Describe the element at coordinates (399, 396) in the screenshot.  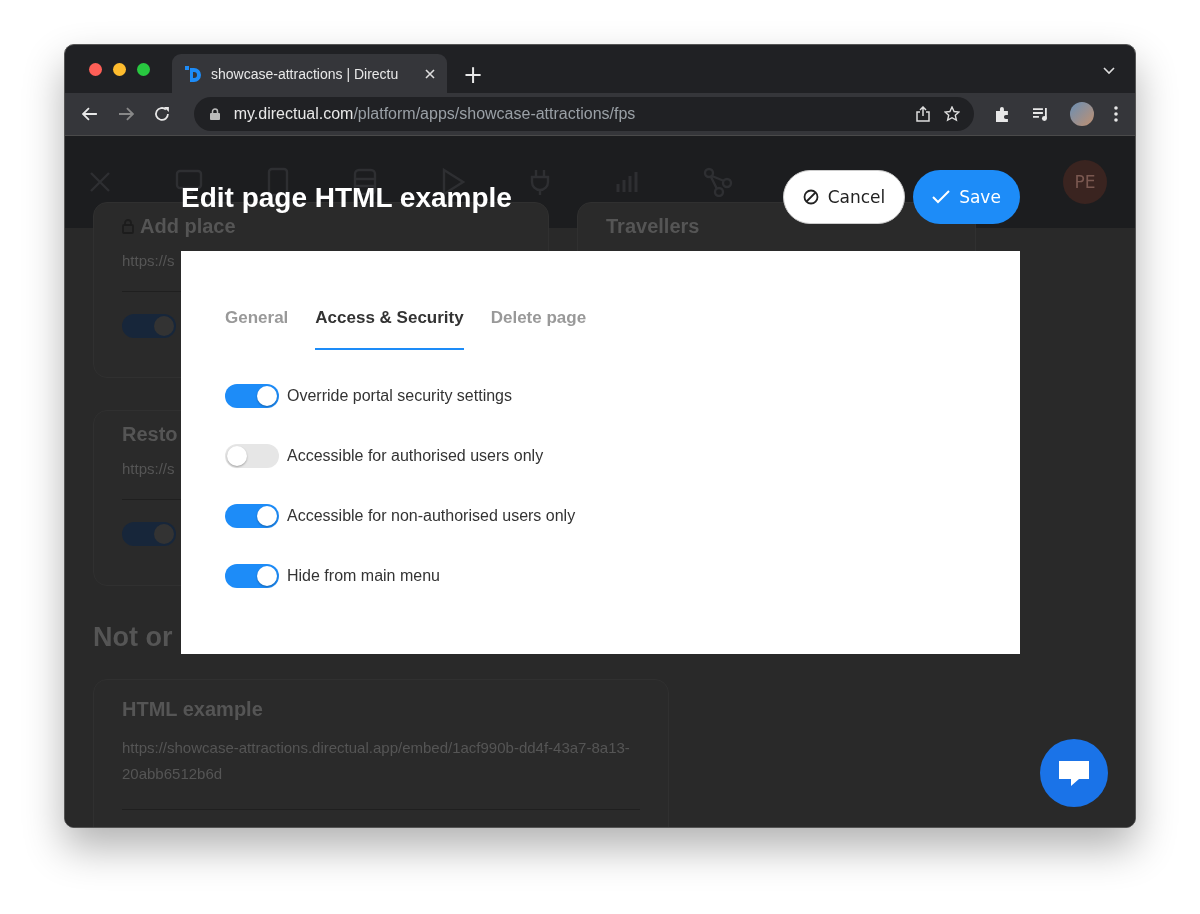
I see `toggle-label: Override portal security settings` at that location.